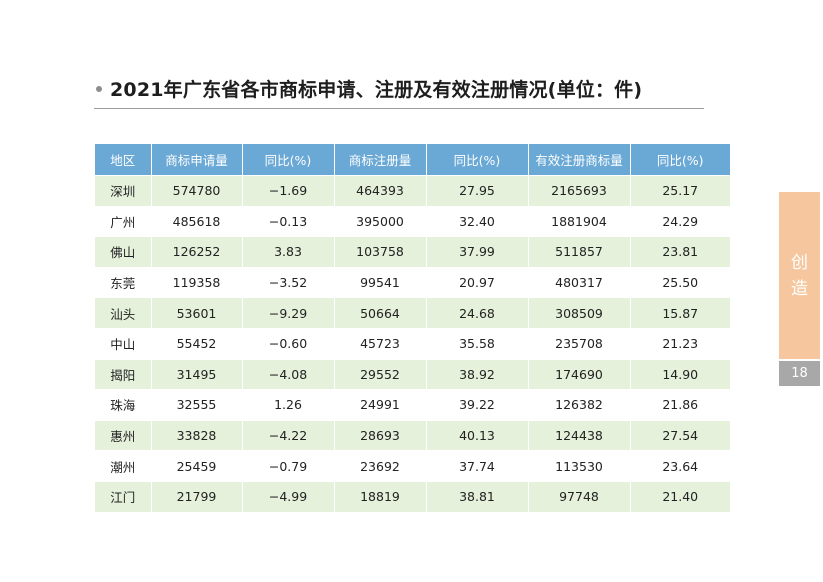  Describe the element at coordinates (579, 343) in the screenshot. I see `cell-valid-registrations: 235708` at that location.